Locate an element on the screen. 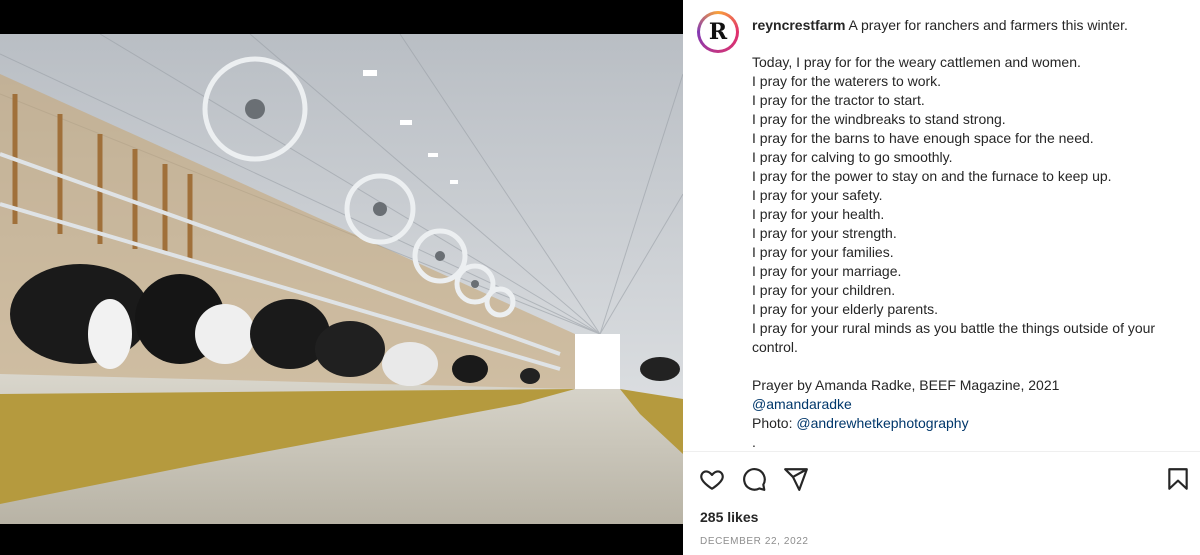  avatar-letter: R is located at coordinates (718, 32).